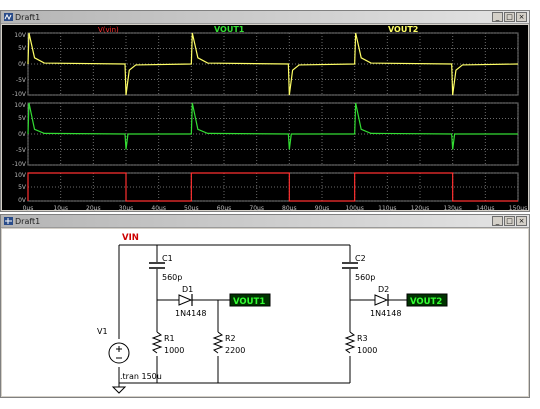 The image size is (540, 409). Describe the element at coordinates (322, 208) in the screenshot. I see `x-tick-label: 90µs` at that location.